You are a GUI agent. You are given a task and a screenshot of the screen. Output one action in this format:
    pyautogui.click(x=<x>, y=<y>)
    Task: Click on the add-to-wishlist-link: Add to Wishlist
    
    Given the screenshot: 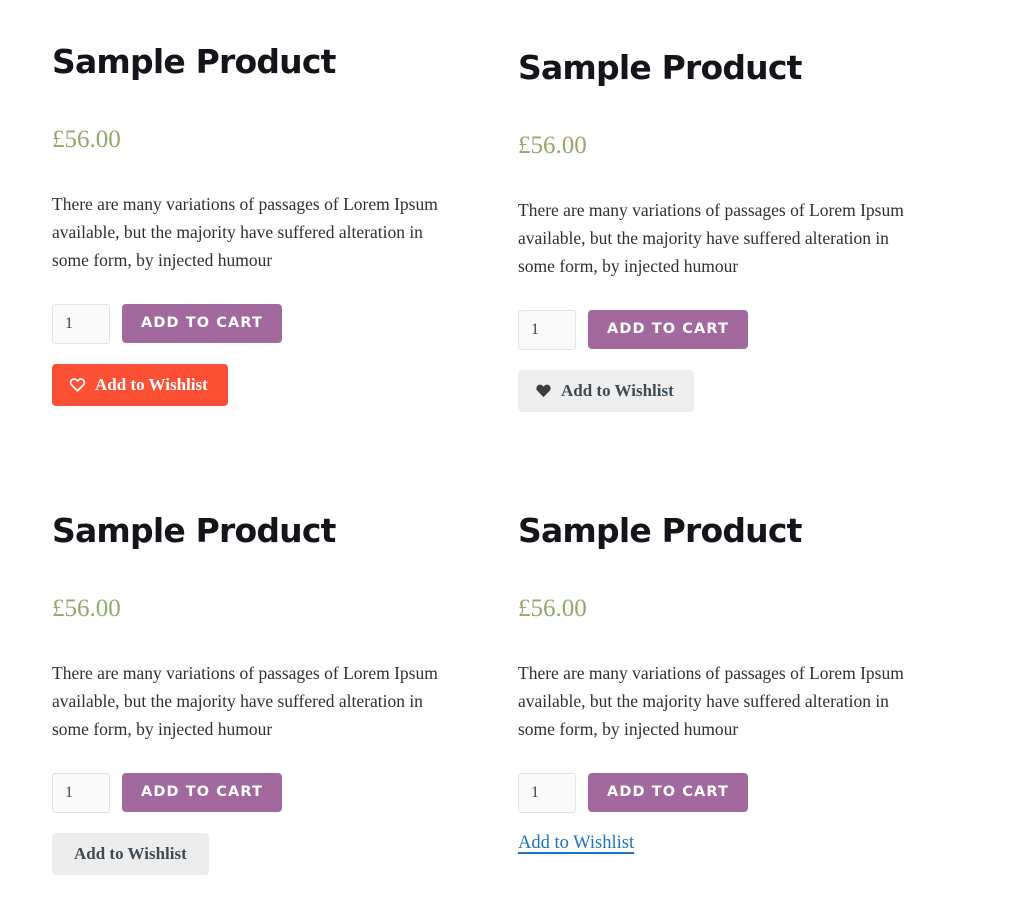 What is the action you would take?
    pyautogui.click(x=576, y=843)
    